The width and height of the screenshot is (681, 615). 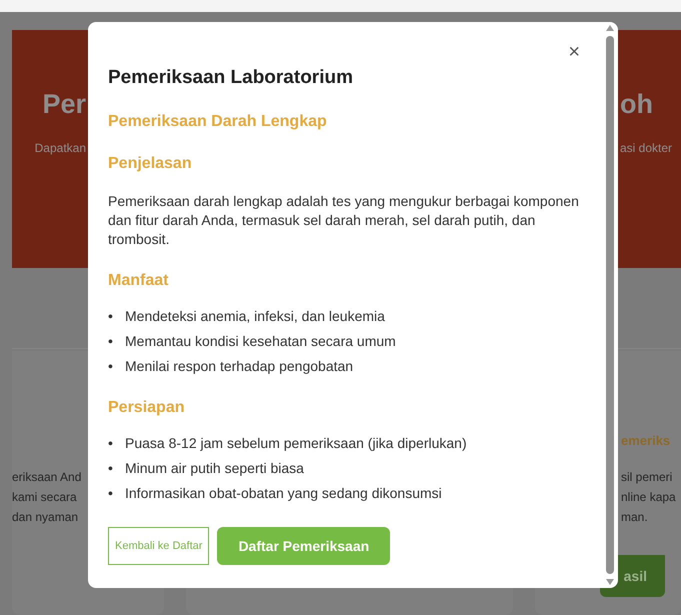 What do you see at coordinates (44, 497) in the screenshot?
I see `card-text: kami secara` at bounding box center [44, 497].